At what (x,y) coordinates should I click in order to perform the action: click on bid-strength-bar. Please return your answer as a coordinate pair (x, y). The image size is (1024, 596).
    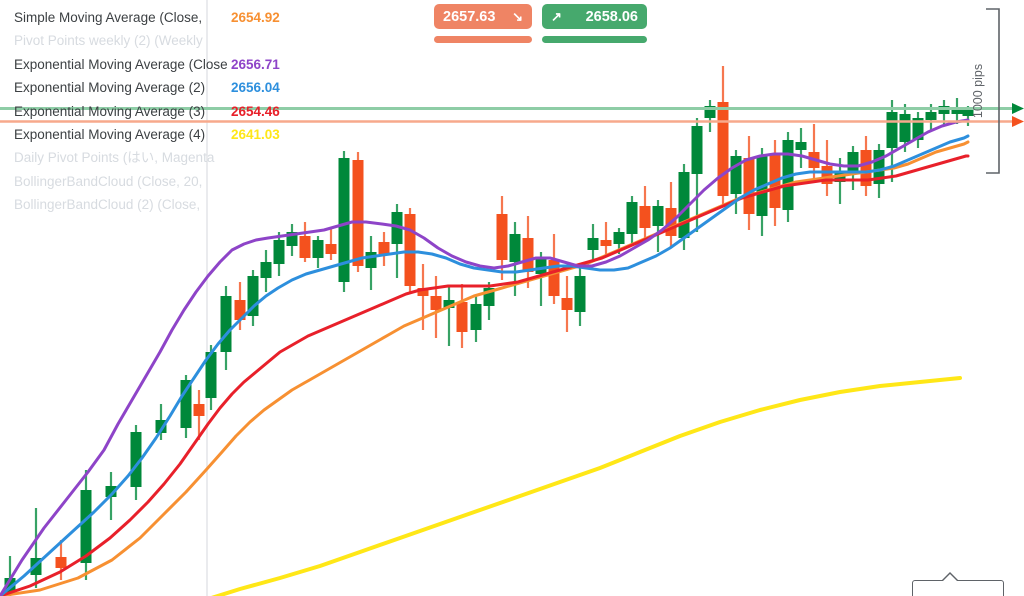
    Looking at the image, I should click on (483, 39).